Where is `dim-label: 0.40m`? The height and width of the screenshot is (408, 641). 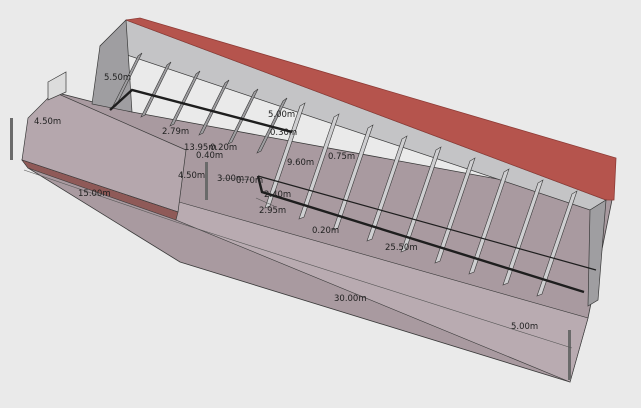
dim-label: 0.40m is located at coordinates (209, 156).